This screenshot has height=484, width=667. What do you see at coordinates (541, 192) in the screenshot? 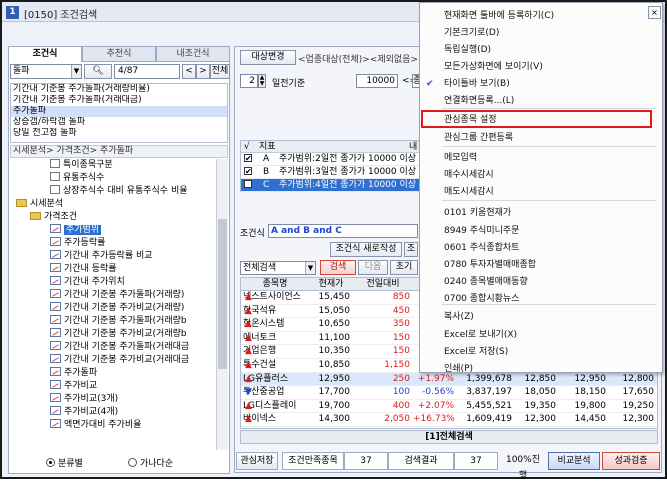
I see `menu-item: 매도시세감시` at bounding box center [541, 192].